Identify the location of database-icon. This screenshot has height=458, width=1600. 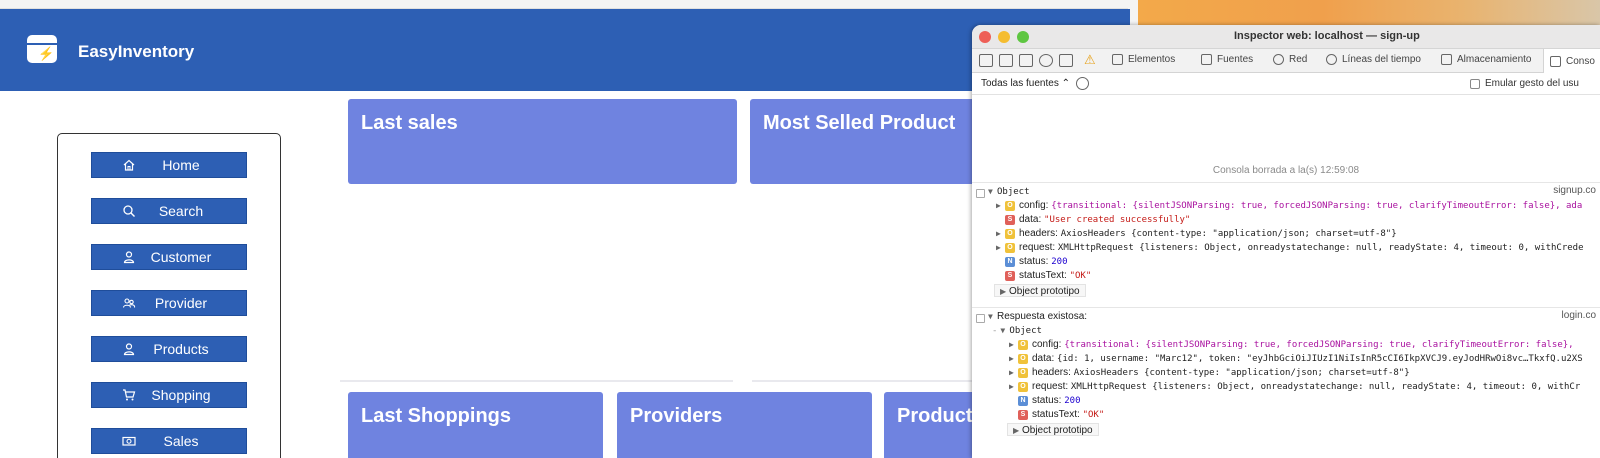
(1446, 59).